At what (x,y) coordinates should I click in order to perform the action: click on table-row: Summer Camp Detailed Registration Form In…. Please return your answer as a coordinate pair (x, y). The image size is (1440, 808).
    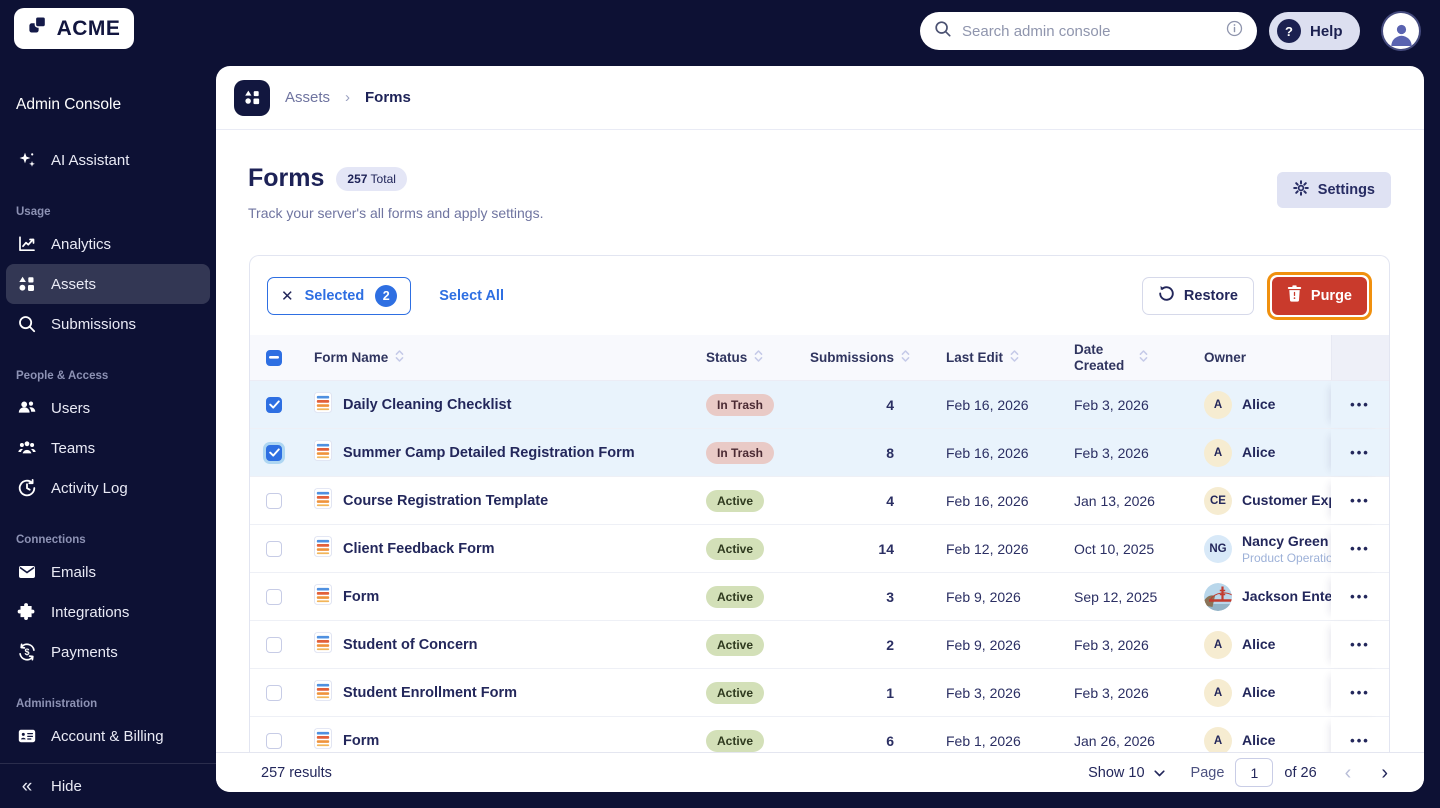
    Looking at the image, I should click on (819, 453).